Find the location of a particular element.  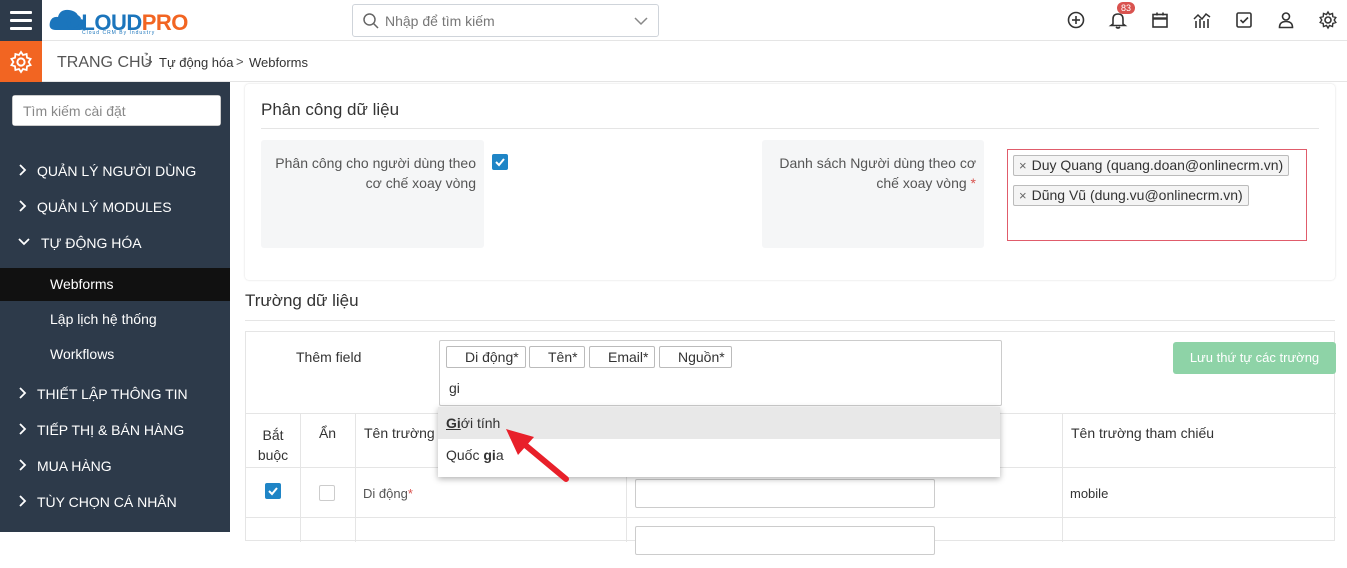

user-icon is located at coordinates (1286, 20).